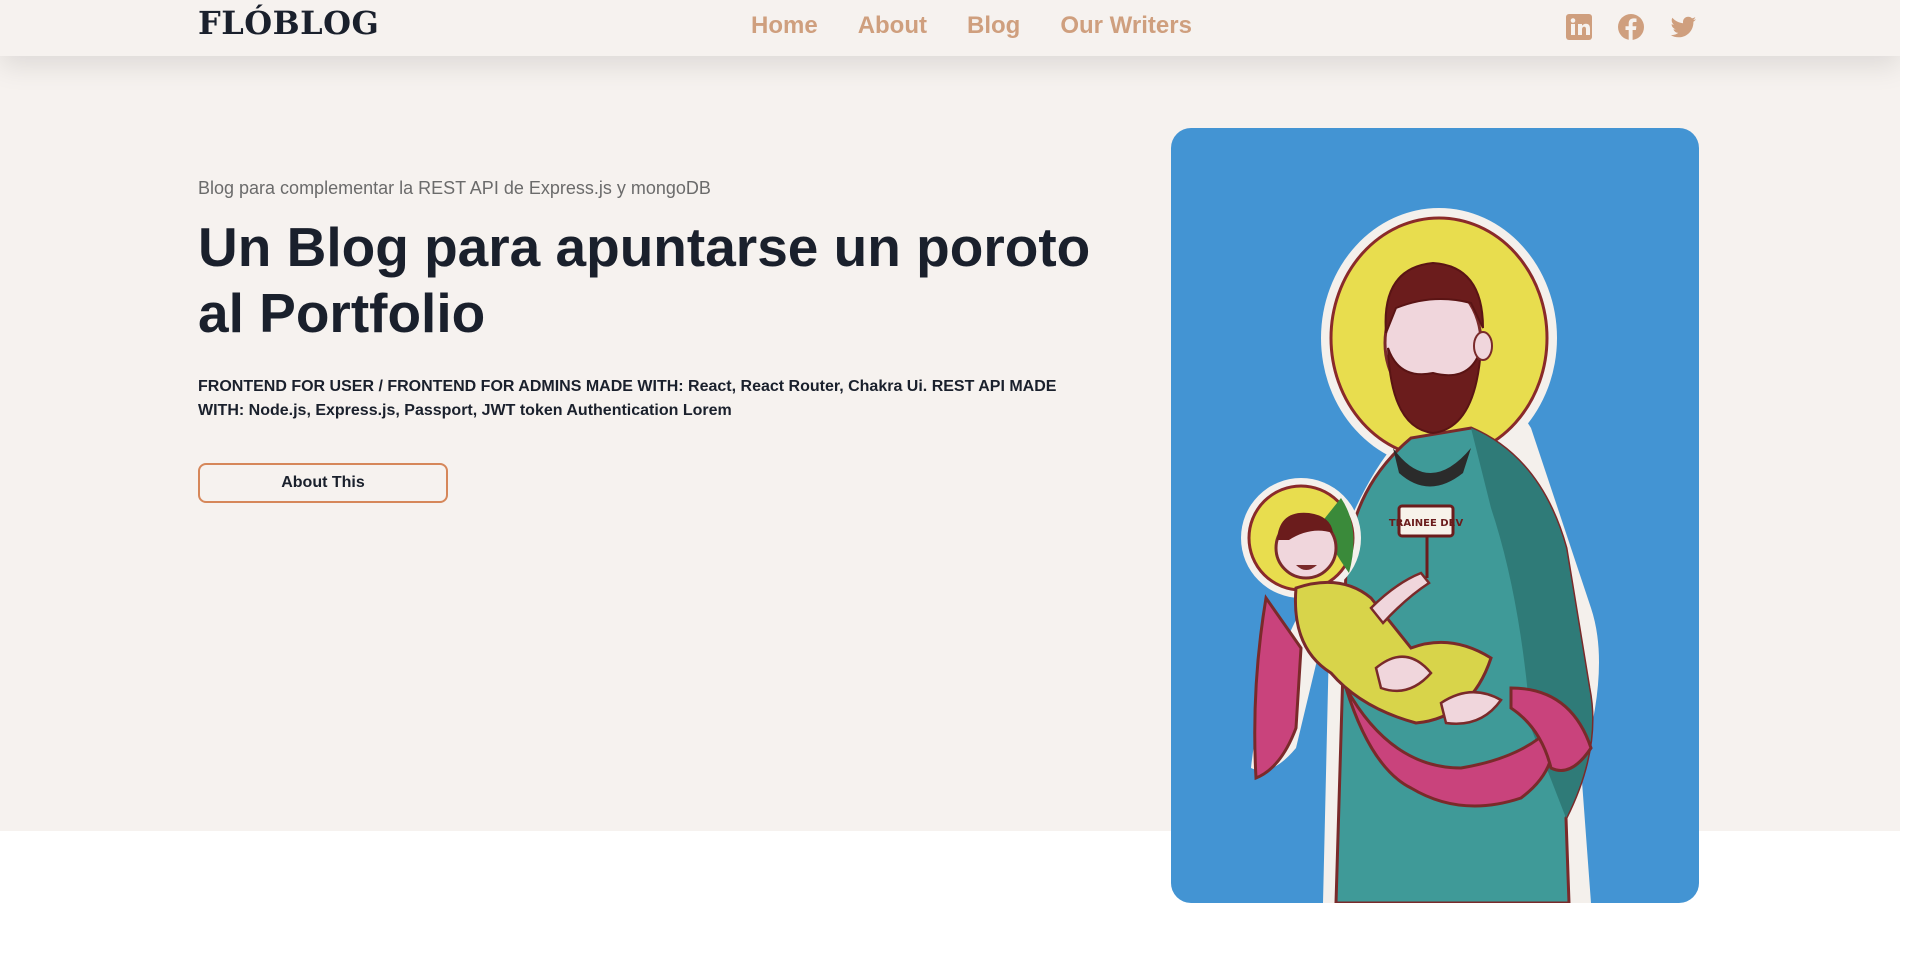 This screenshot has height=977, width=1916. What do you see at coordinates (1579, 27) in the screenshot?
I see `linkedin-icon` at bounding box center [1579, 27].